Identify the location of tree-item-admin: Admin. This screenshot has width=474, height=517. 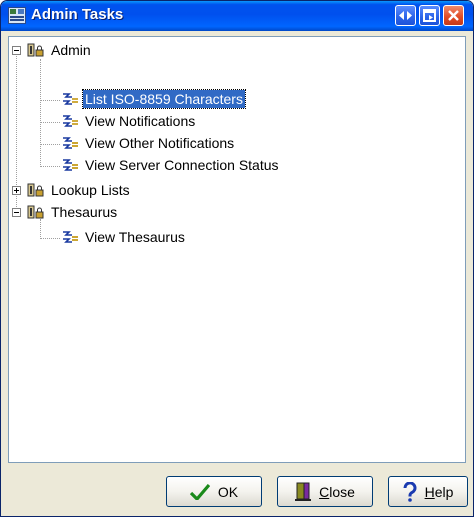
(60, 50).